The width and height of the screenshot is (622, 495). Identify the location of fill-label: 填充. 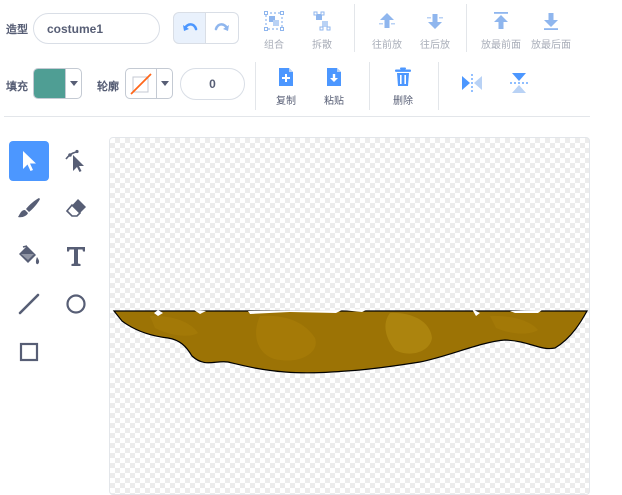
(17, 86).